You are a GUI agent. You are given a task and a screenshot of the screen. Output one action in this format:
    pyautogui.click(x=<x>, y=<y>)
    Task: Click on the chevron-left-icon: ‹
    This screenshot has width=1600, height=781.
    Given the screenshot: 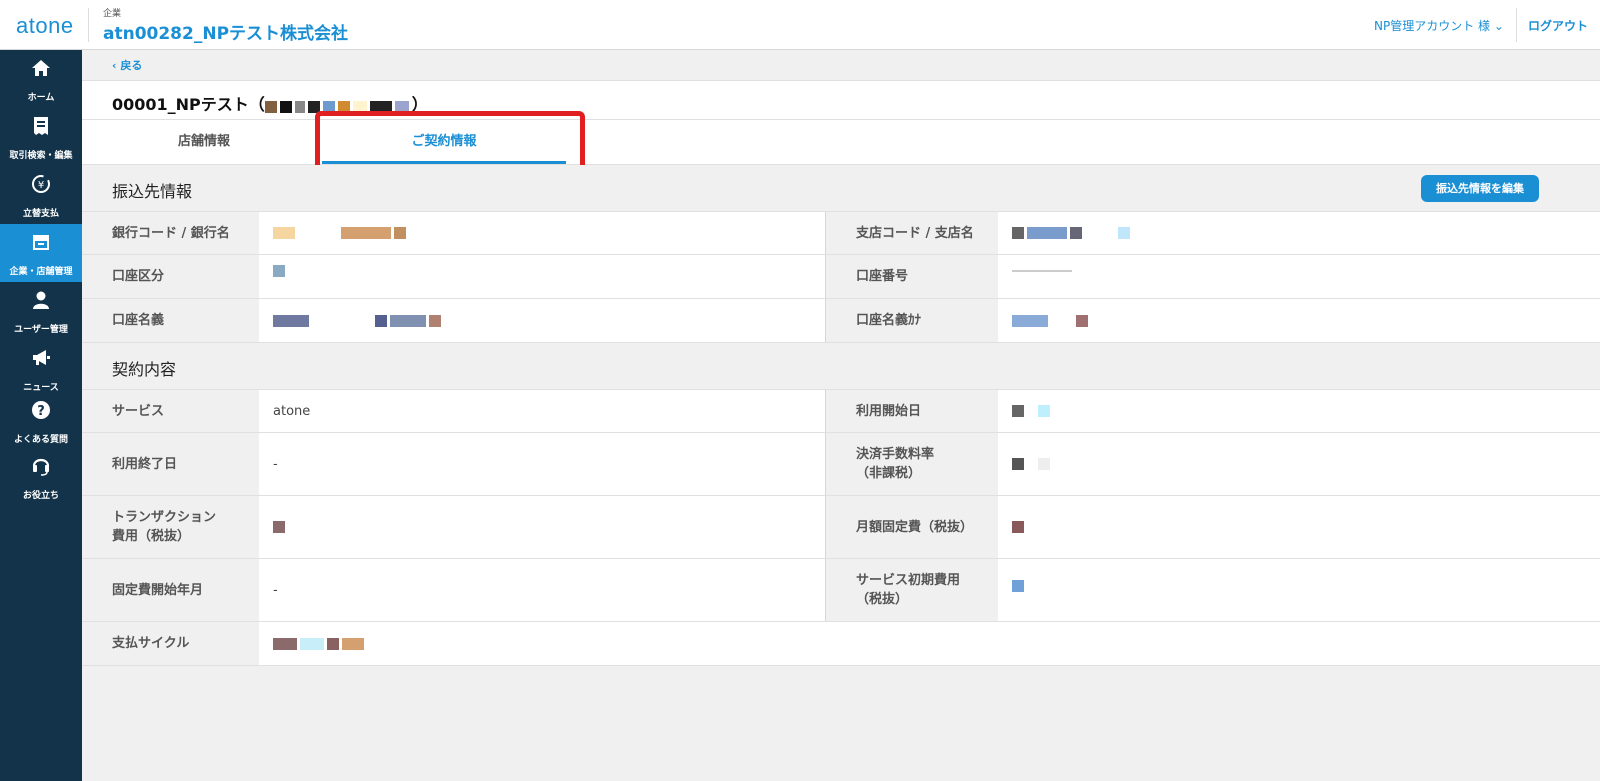 What is the action you would take?
    pyautogui.click(x=114, y=65)
    